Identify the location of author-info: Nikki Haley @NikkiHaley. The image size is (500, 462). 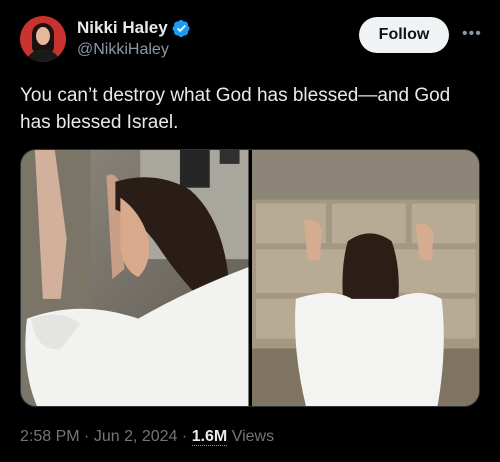
(134, 38).